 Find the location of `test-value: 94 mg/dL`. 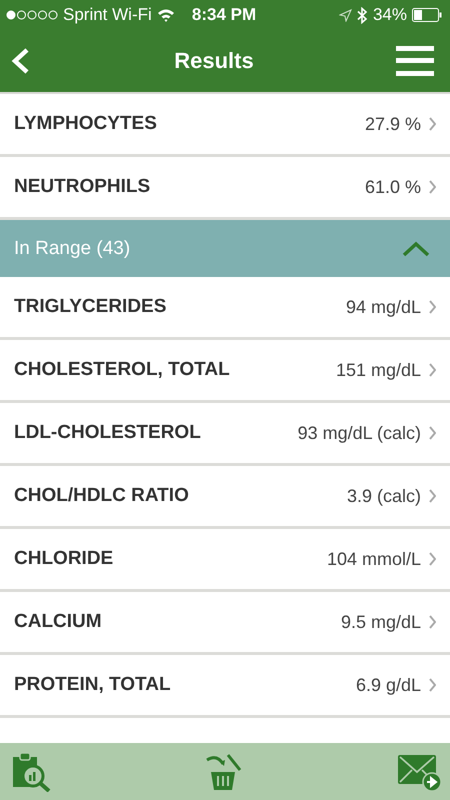

test-value: 94 mg/dL is located at coordinates (383, 307).